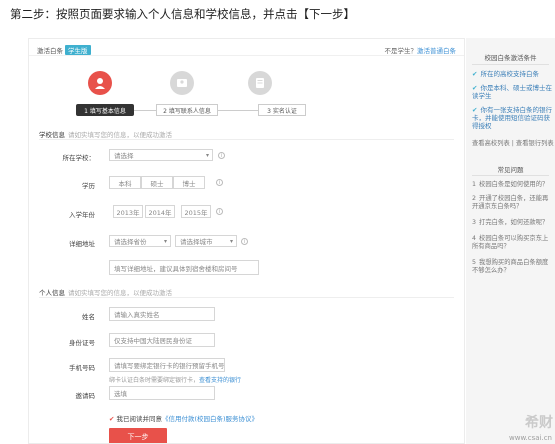  What do you see at coordinates (157, 182) in the screenshot?
I see `degree-option-master: 硕士` at bounding box center [157, 182].